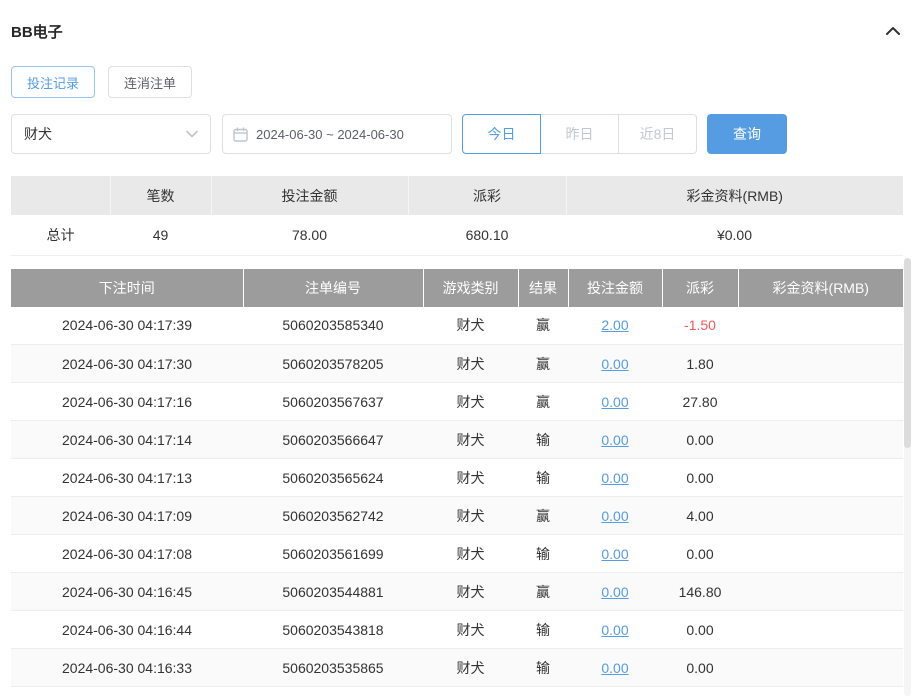 Image resolution: width=914 pixels, height=698 pixels. What do you see at coordinates (160, 235) in the screenshot?
I see `summary-total-count: 49` at bounding box center [160, 235].